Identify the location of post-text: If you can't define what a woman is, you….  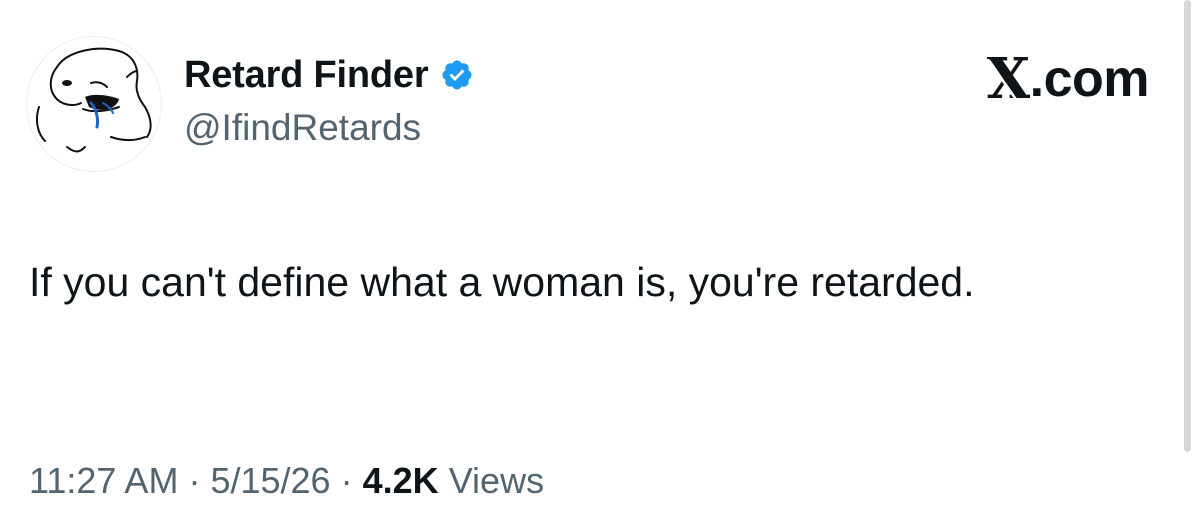
(502, 282).